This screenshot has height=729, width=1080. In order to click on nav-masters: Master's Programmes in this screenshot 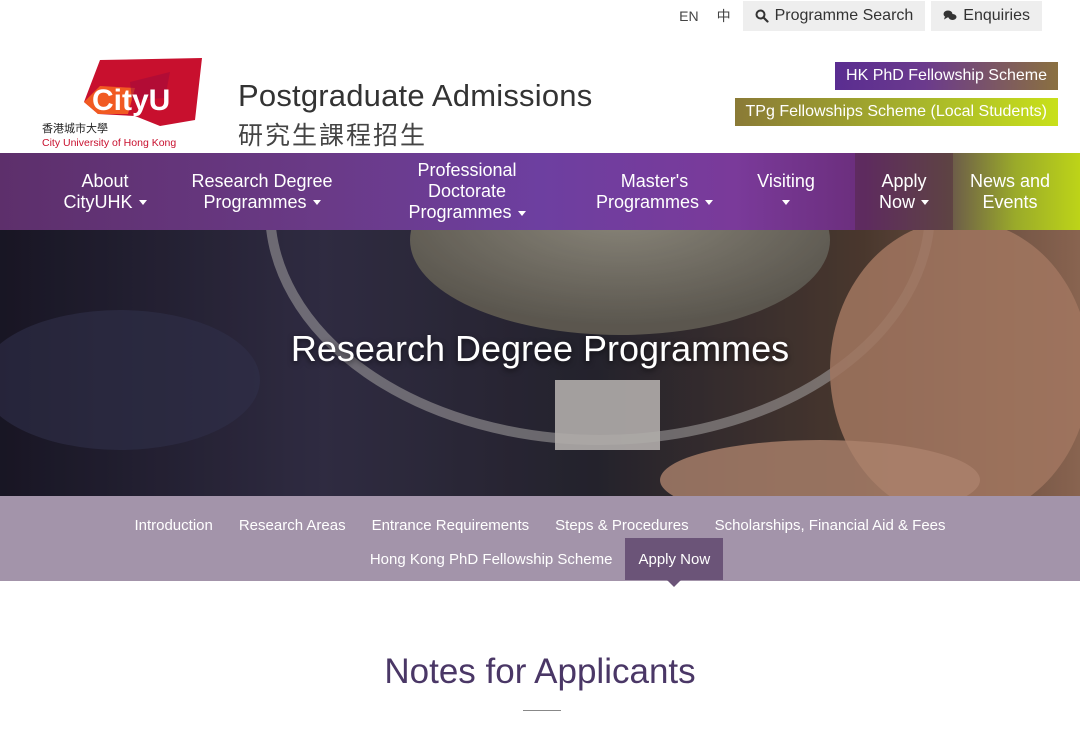, I will do `click(654, 191)`.